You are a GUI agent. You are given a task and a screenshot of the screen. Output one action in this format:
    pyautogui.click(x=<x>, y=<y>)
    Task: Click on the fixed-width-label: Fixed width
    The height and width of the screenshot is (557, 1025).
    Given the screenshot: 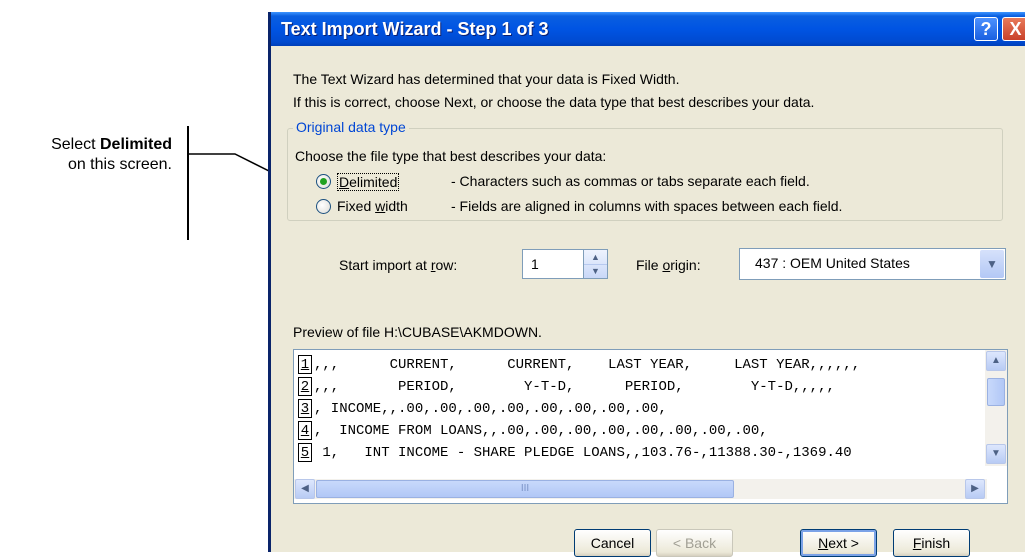 What is the action you would take?
    pyautogui.click(x=372, y=206)
    